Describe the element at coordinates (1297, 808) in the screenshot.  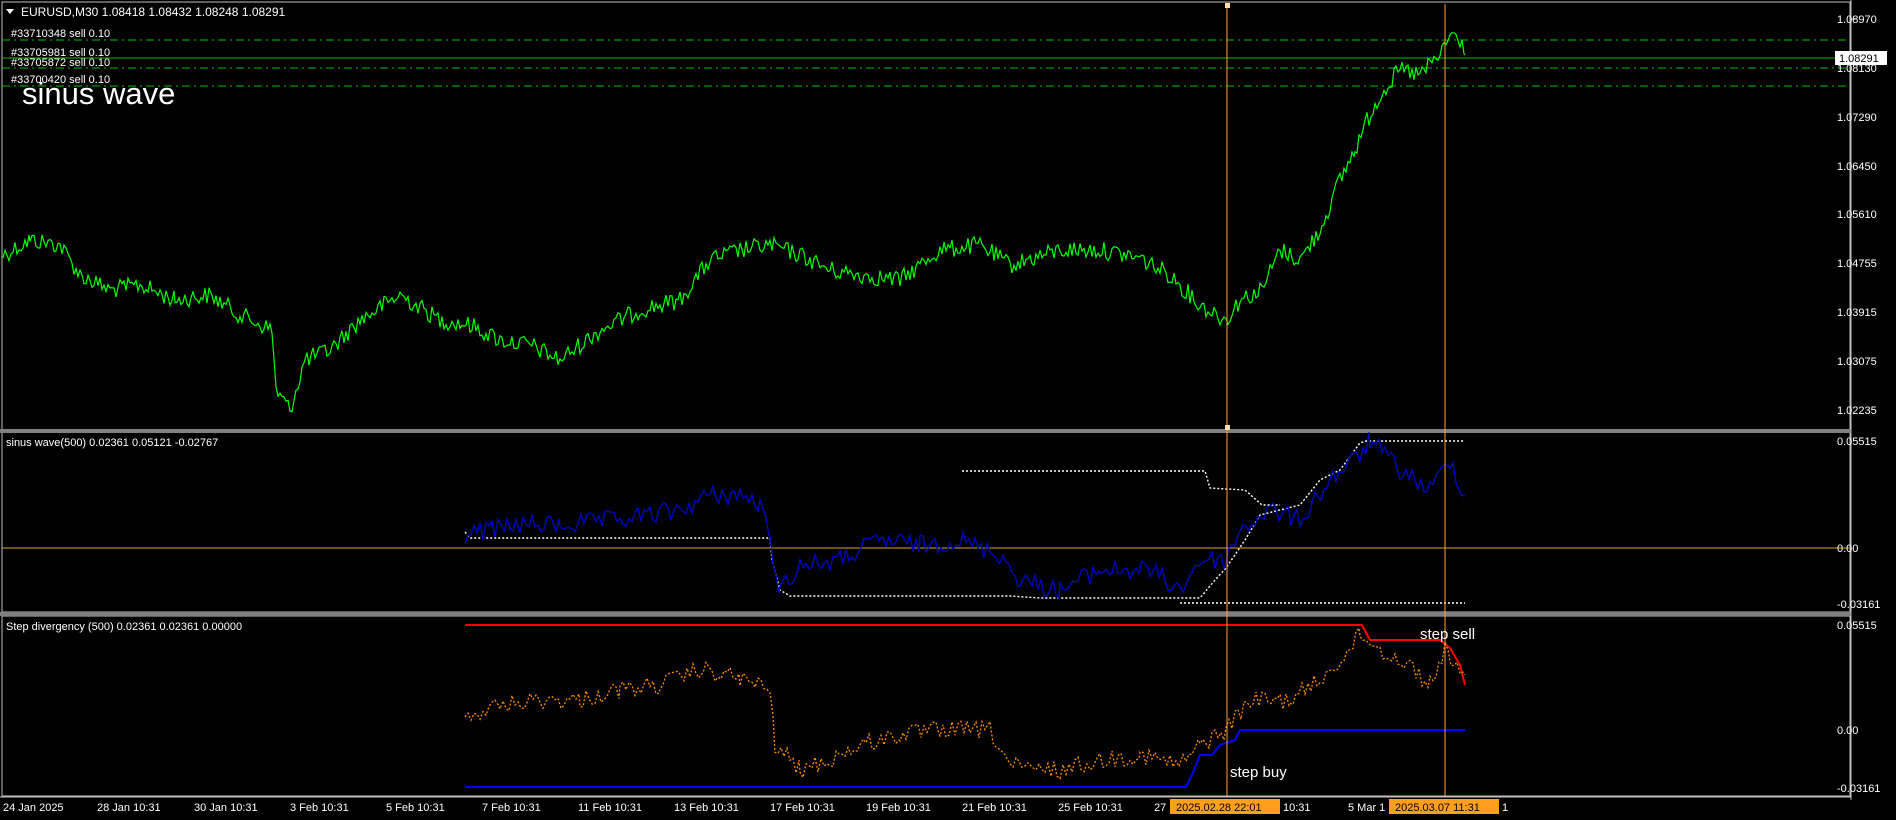
I see `time-tick: 10:31` at that location.